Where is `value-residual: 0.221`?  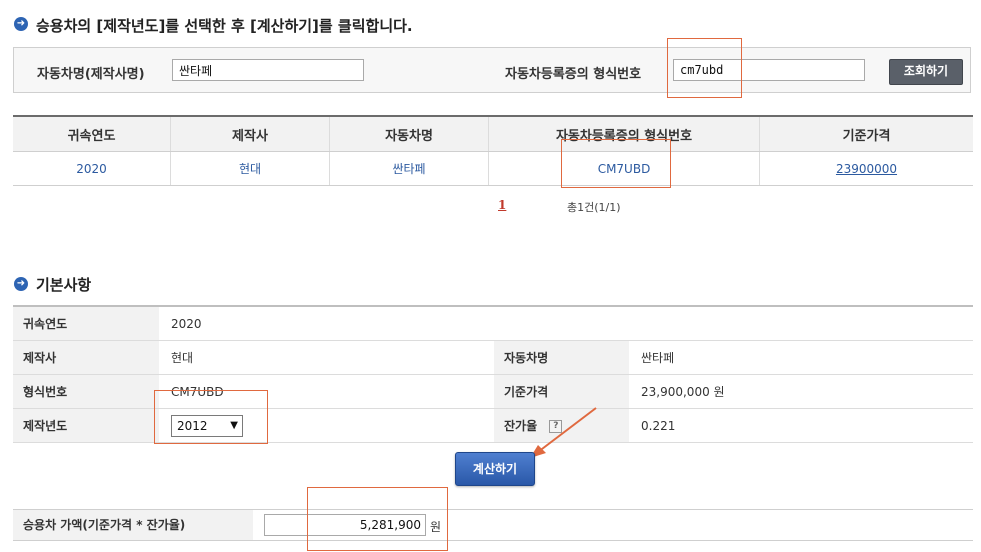
value-residual: 0.221 is located at coordinates (801, 425).